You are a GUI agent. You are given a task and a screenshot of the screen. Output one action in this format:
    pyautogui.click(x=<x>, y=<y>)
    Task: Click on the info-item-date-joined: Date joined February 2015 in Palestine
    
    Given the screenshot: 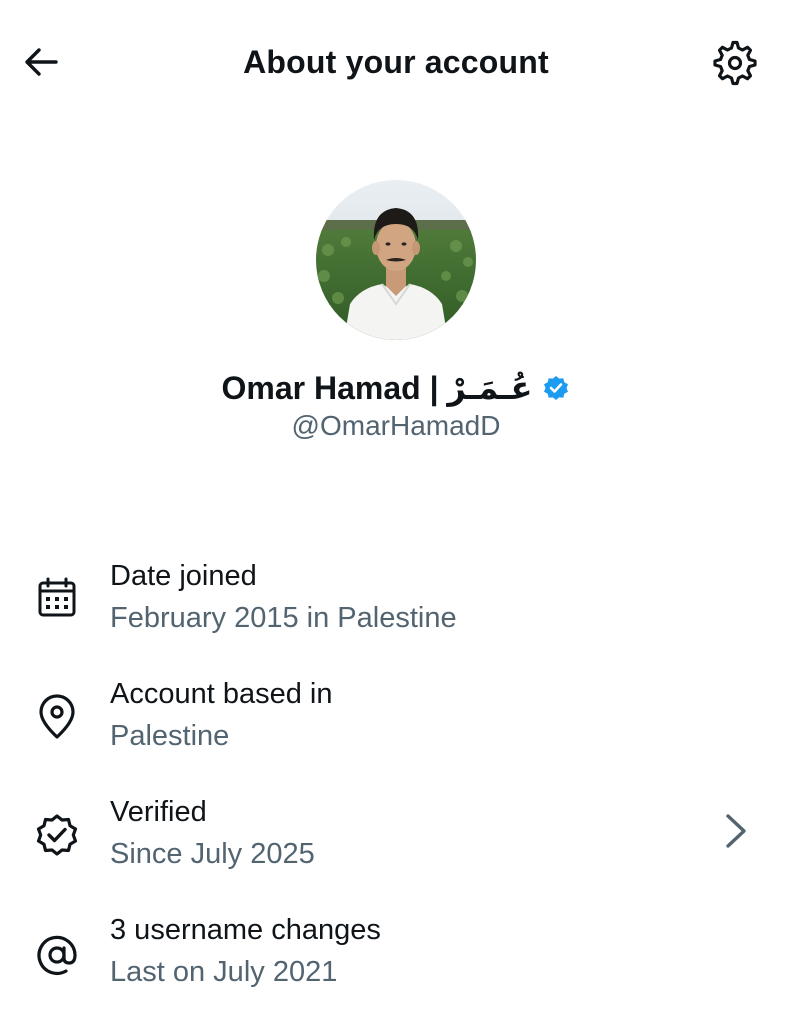 What is the action you would take?
    pyautogui.click(x=396, y=606)
    